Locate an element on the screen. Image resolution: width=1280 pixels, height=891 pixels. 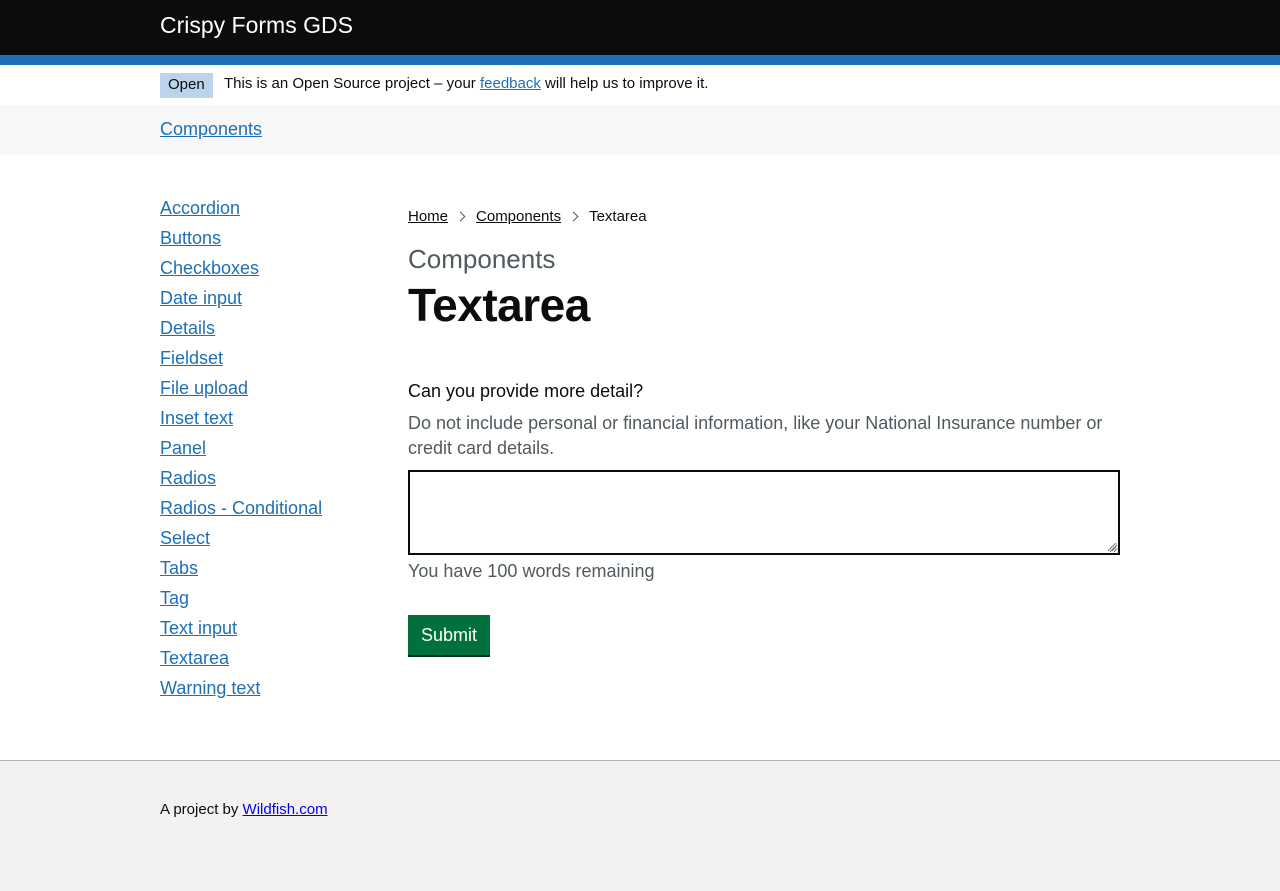
sidebar-item: Checkboxes is located at coordinates (270, 270).